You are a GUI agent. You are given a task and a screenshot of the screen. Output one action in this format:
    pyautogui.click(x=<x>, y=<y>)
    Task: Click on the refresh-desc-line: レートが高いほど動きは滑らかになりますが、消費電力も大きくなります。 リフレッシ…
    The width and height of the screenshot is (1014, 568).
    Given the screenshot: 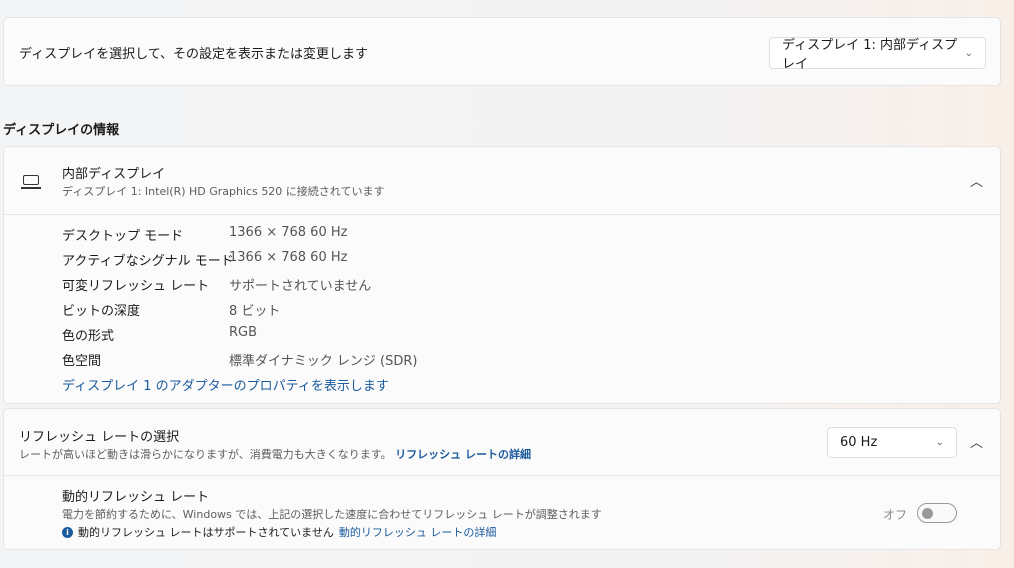 What is the action you would take?
    pyautogui.click(x=275, y=454)
    